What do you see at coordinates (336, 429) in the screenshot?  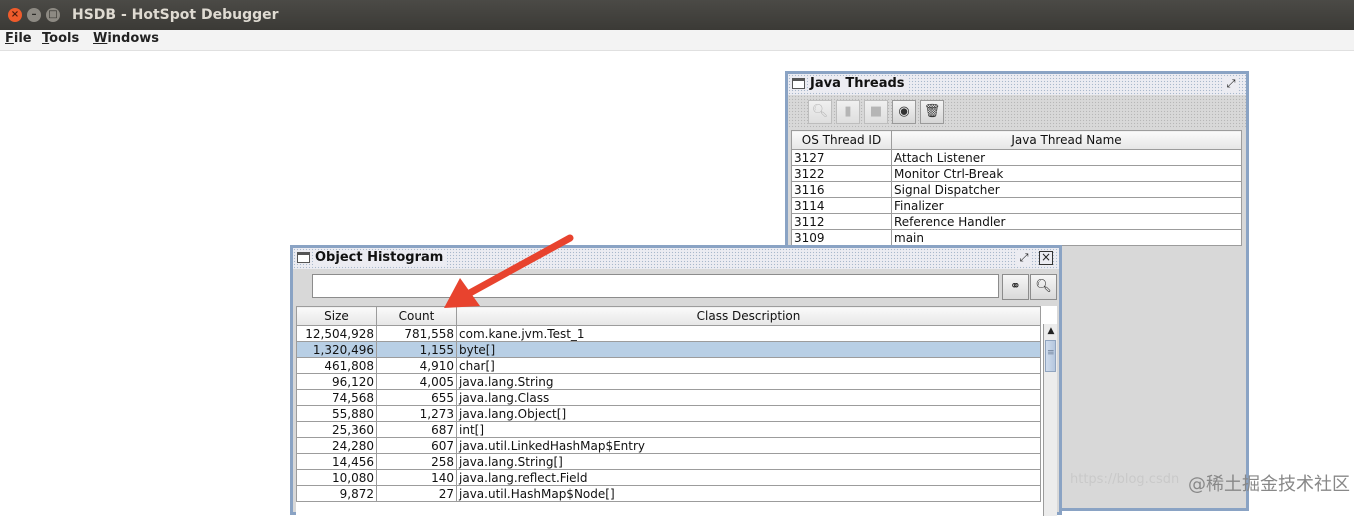 I see `size-cell: 25,360` at bounding box center [336, 429].